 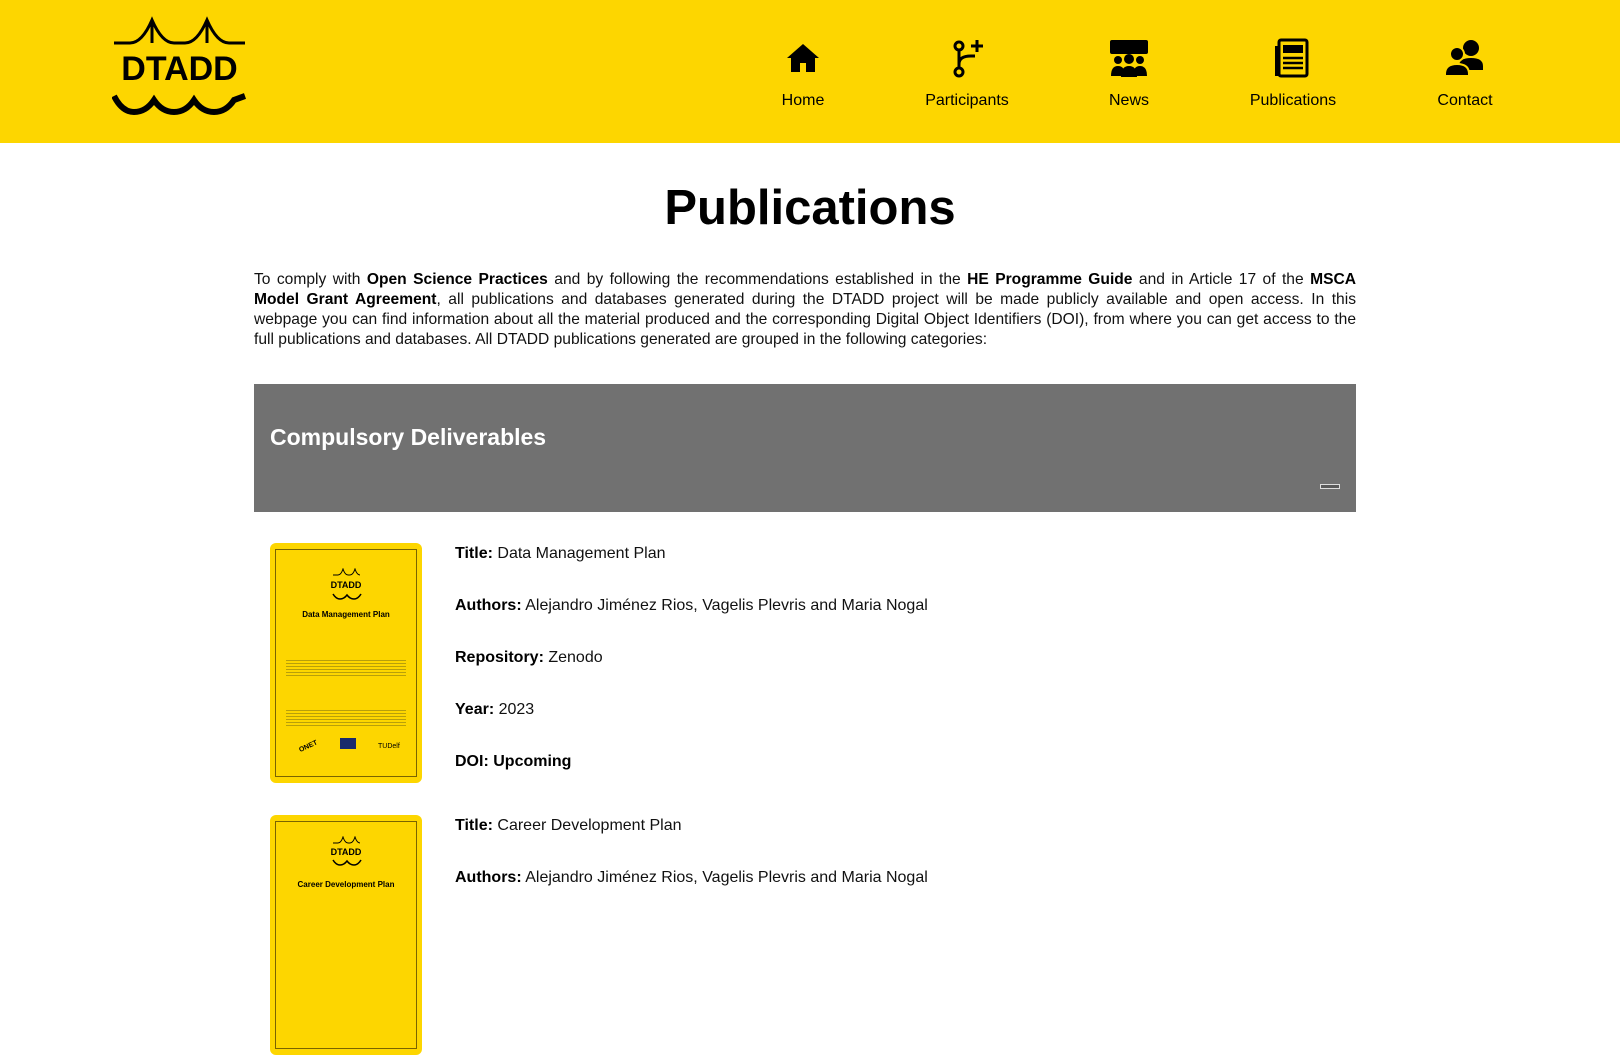 I want to click on cover-frame: DTADD Data Management Plan ONET TUDelft, so click(x=346, y=663).